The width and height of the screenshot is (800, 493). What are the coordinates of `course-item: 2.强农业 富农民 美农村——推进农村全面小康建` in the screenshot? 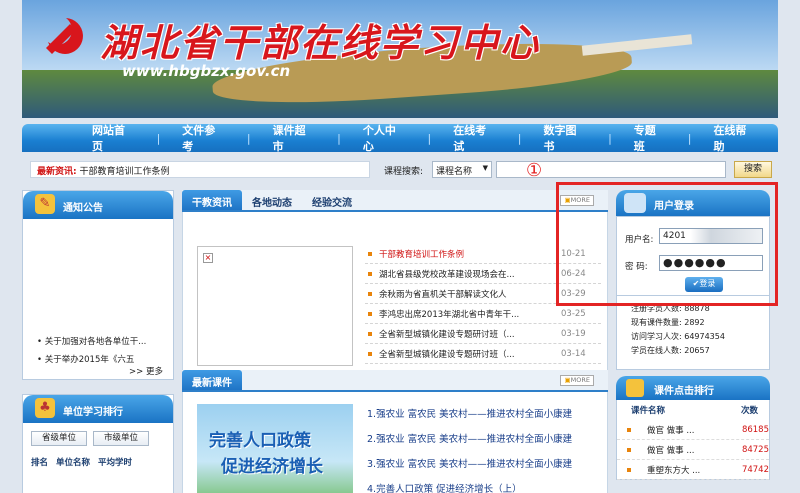 It's located at (485, 443).